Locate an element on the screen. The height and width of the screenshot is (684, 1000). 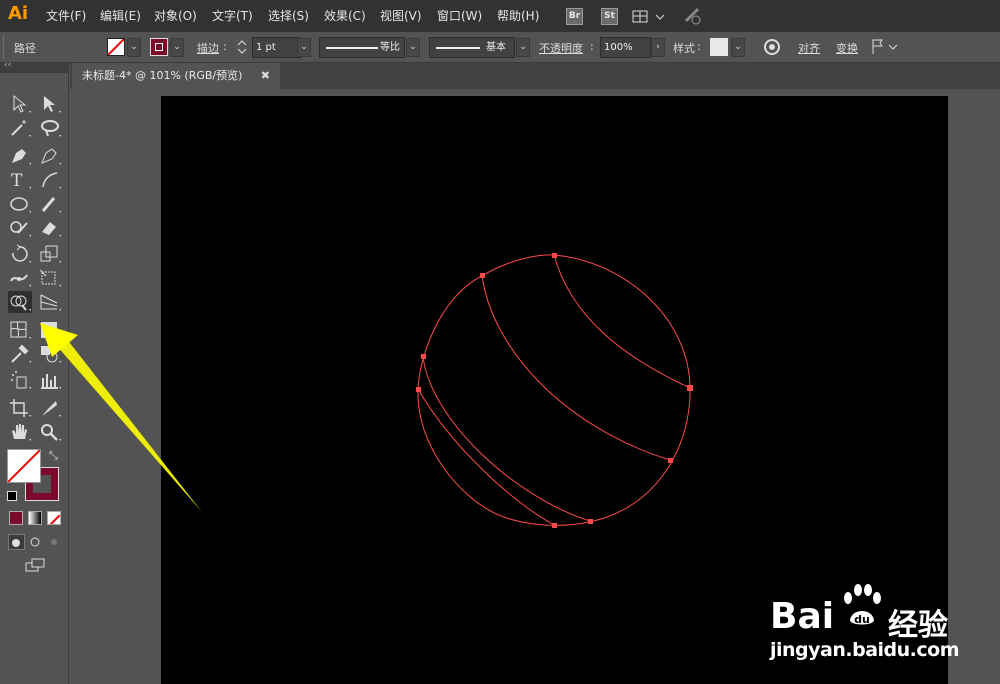
scale-tool is located at coordinates (50, 254).